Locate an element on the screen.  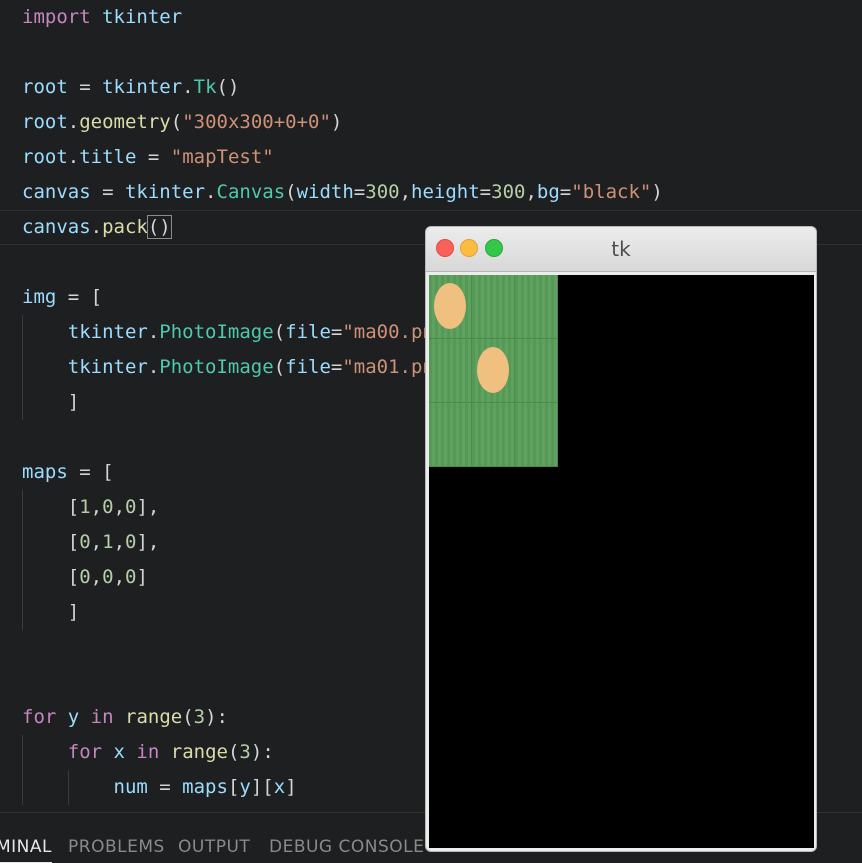
code-token: Tk is located at coordinates (205, 87).